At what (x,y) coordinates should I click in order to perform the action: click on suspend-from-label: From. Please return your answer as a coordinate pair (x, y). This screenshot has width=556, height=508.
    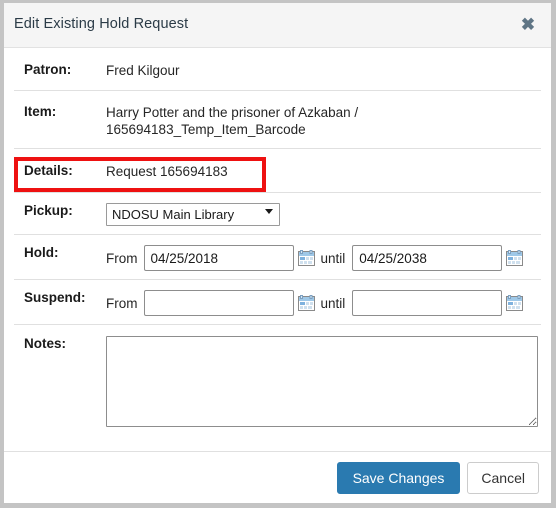
    Looking at the image, I should click on (122, 303).